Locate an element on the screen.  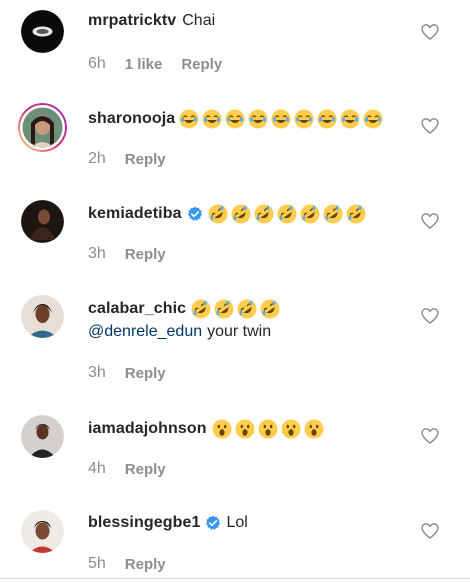
username-link: kemiadetiba is located at coordinates (135, 214).